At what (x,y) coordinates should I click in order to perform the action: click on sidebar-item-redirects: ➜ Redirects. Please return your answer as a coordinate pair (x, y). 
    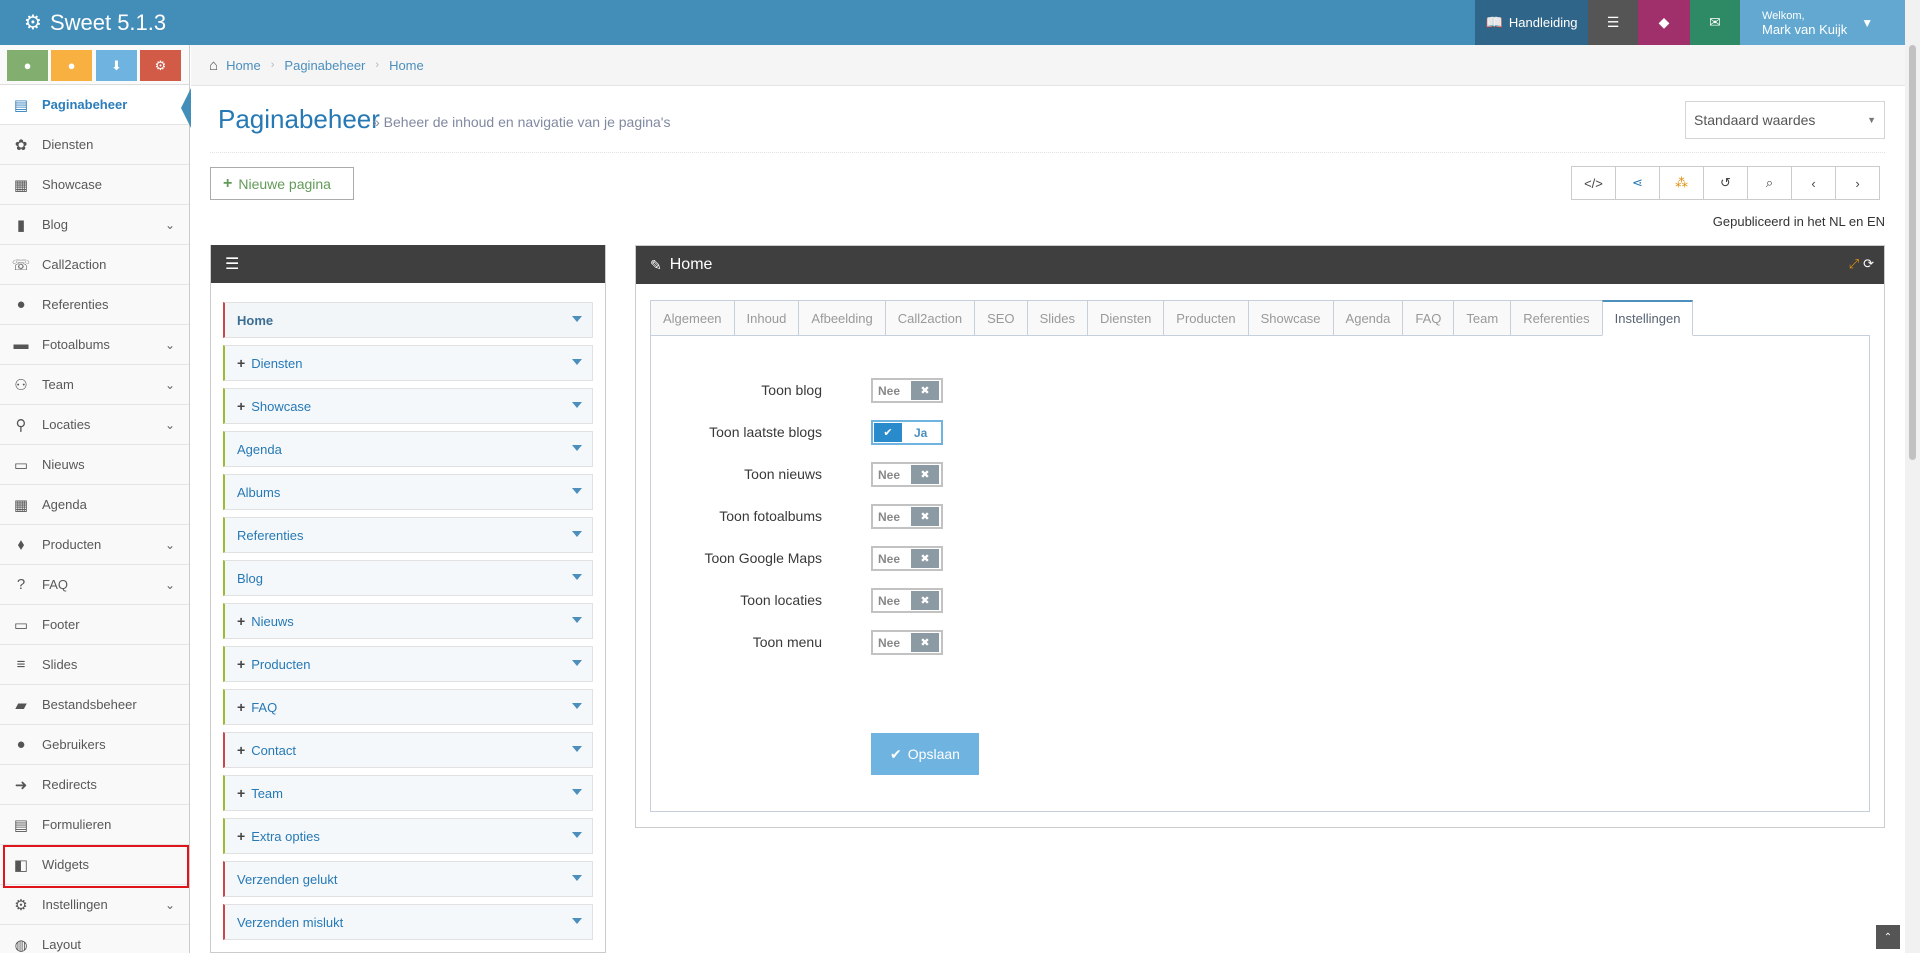
    Looking at the image, I should click on (94, 785).